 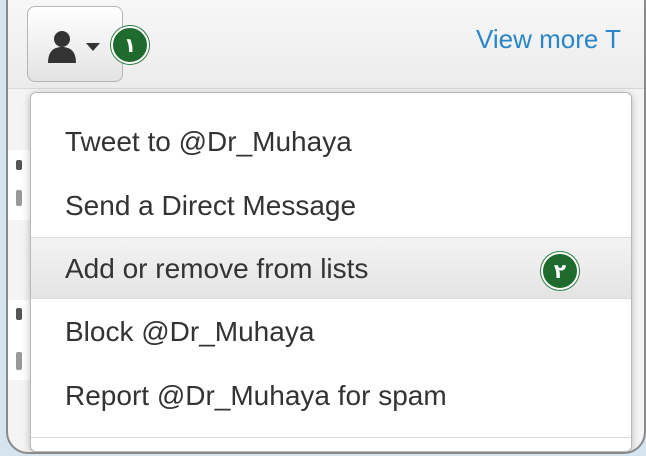 I want to click on menu-item-label: Tweet to @Dr_Muhaya, so click(x=208, y=141).